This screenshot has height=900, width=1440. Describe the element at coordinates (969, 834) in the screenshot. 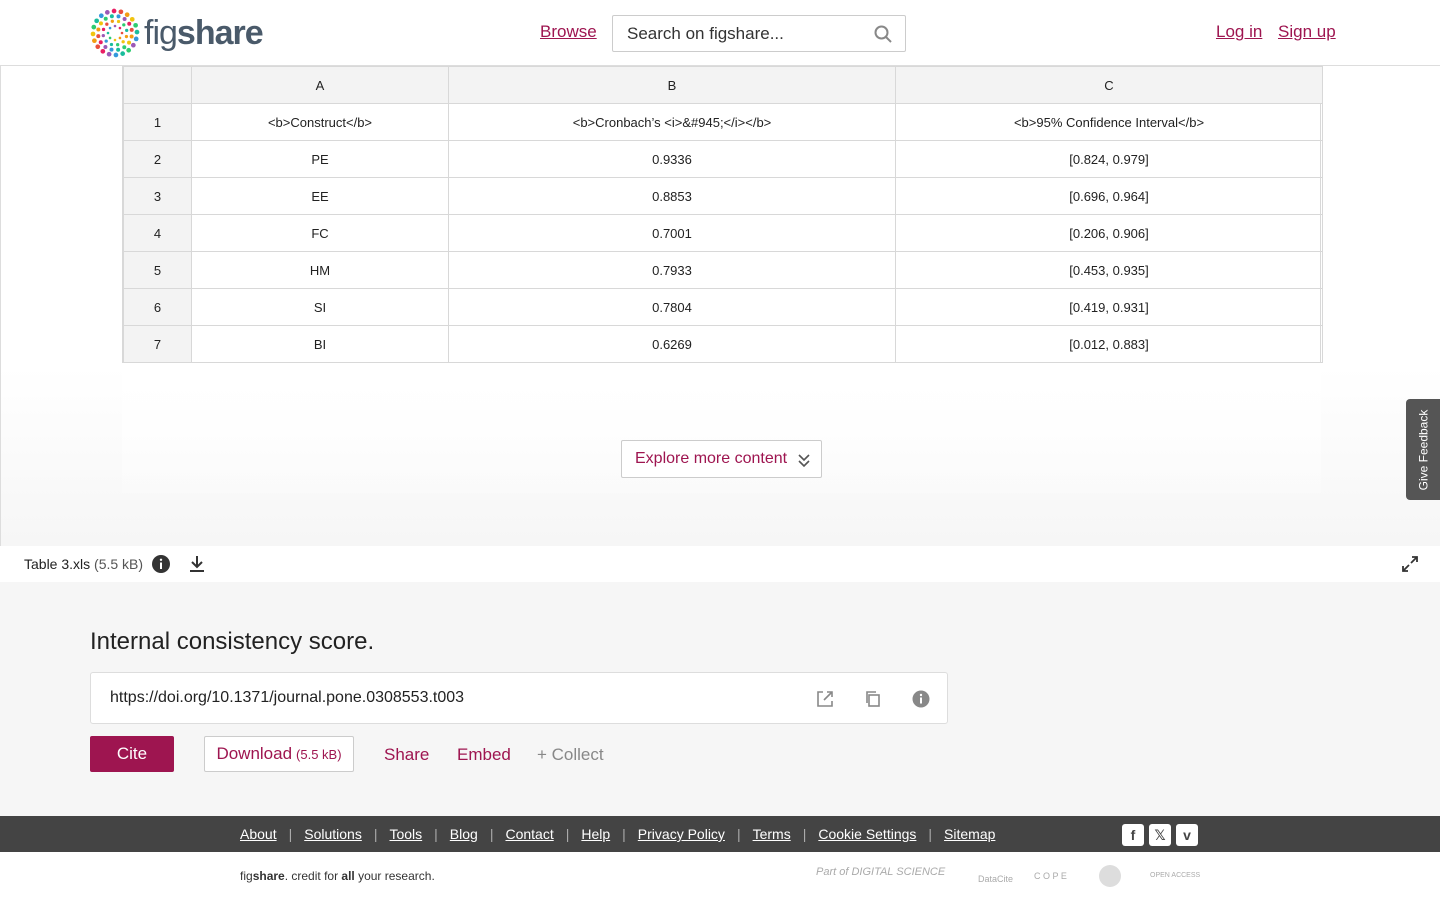

I see `footer-link-sitemap: Sitemap` at that location.